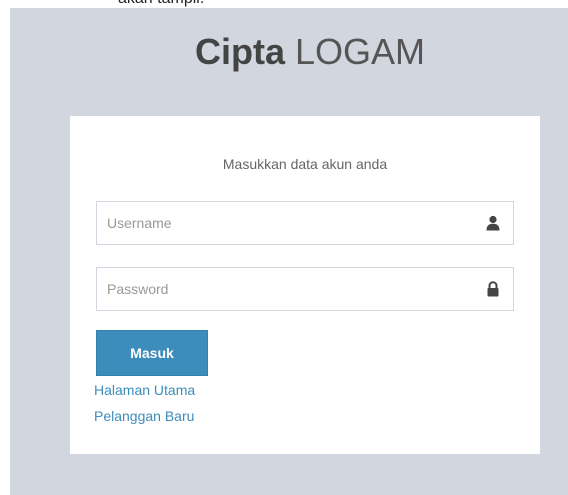  What do you see at coordinates (360, 51) in the screenshot?
I see `logo-light-text: LOGAM` at bounding box center [360, 51].